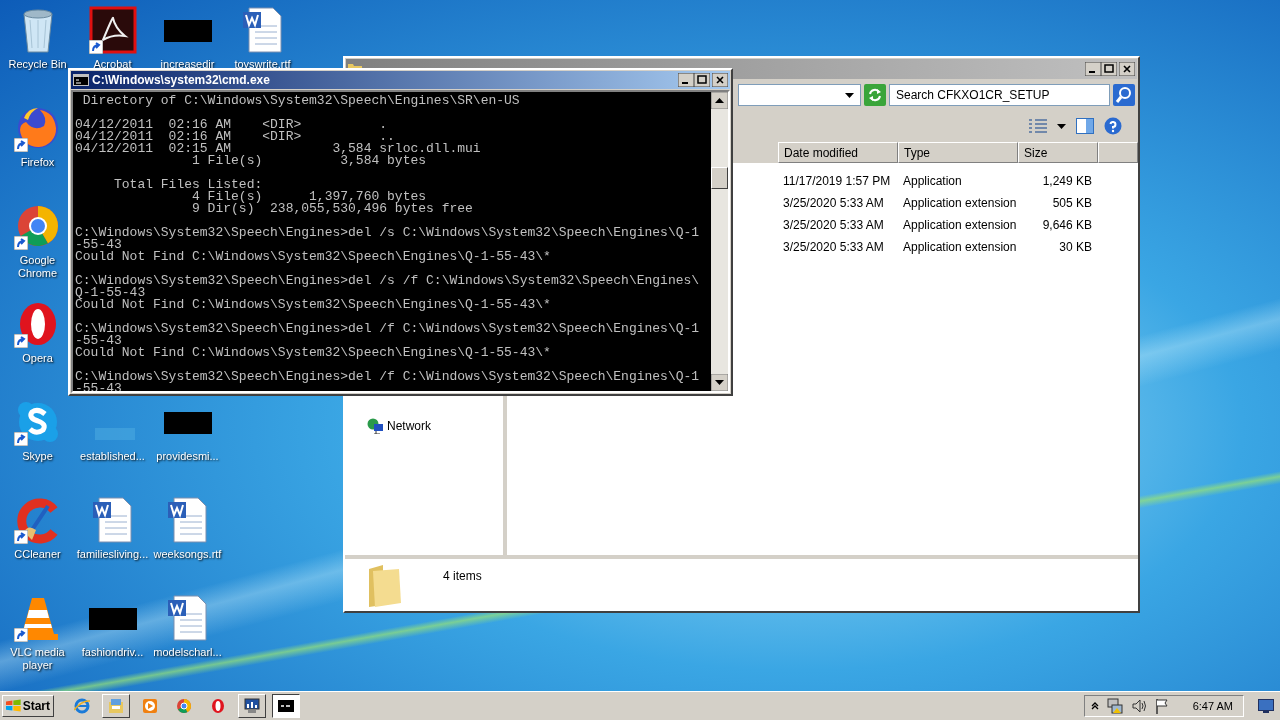  I want to click on desktop-icon-label: increasedir, so click(187, 64).